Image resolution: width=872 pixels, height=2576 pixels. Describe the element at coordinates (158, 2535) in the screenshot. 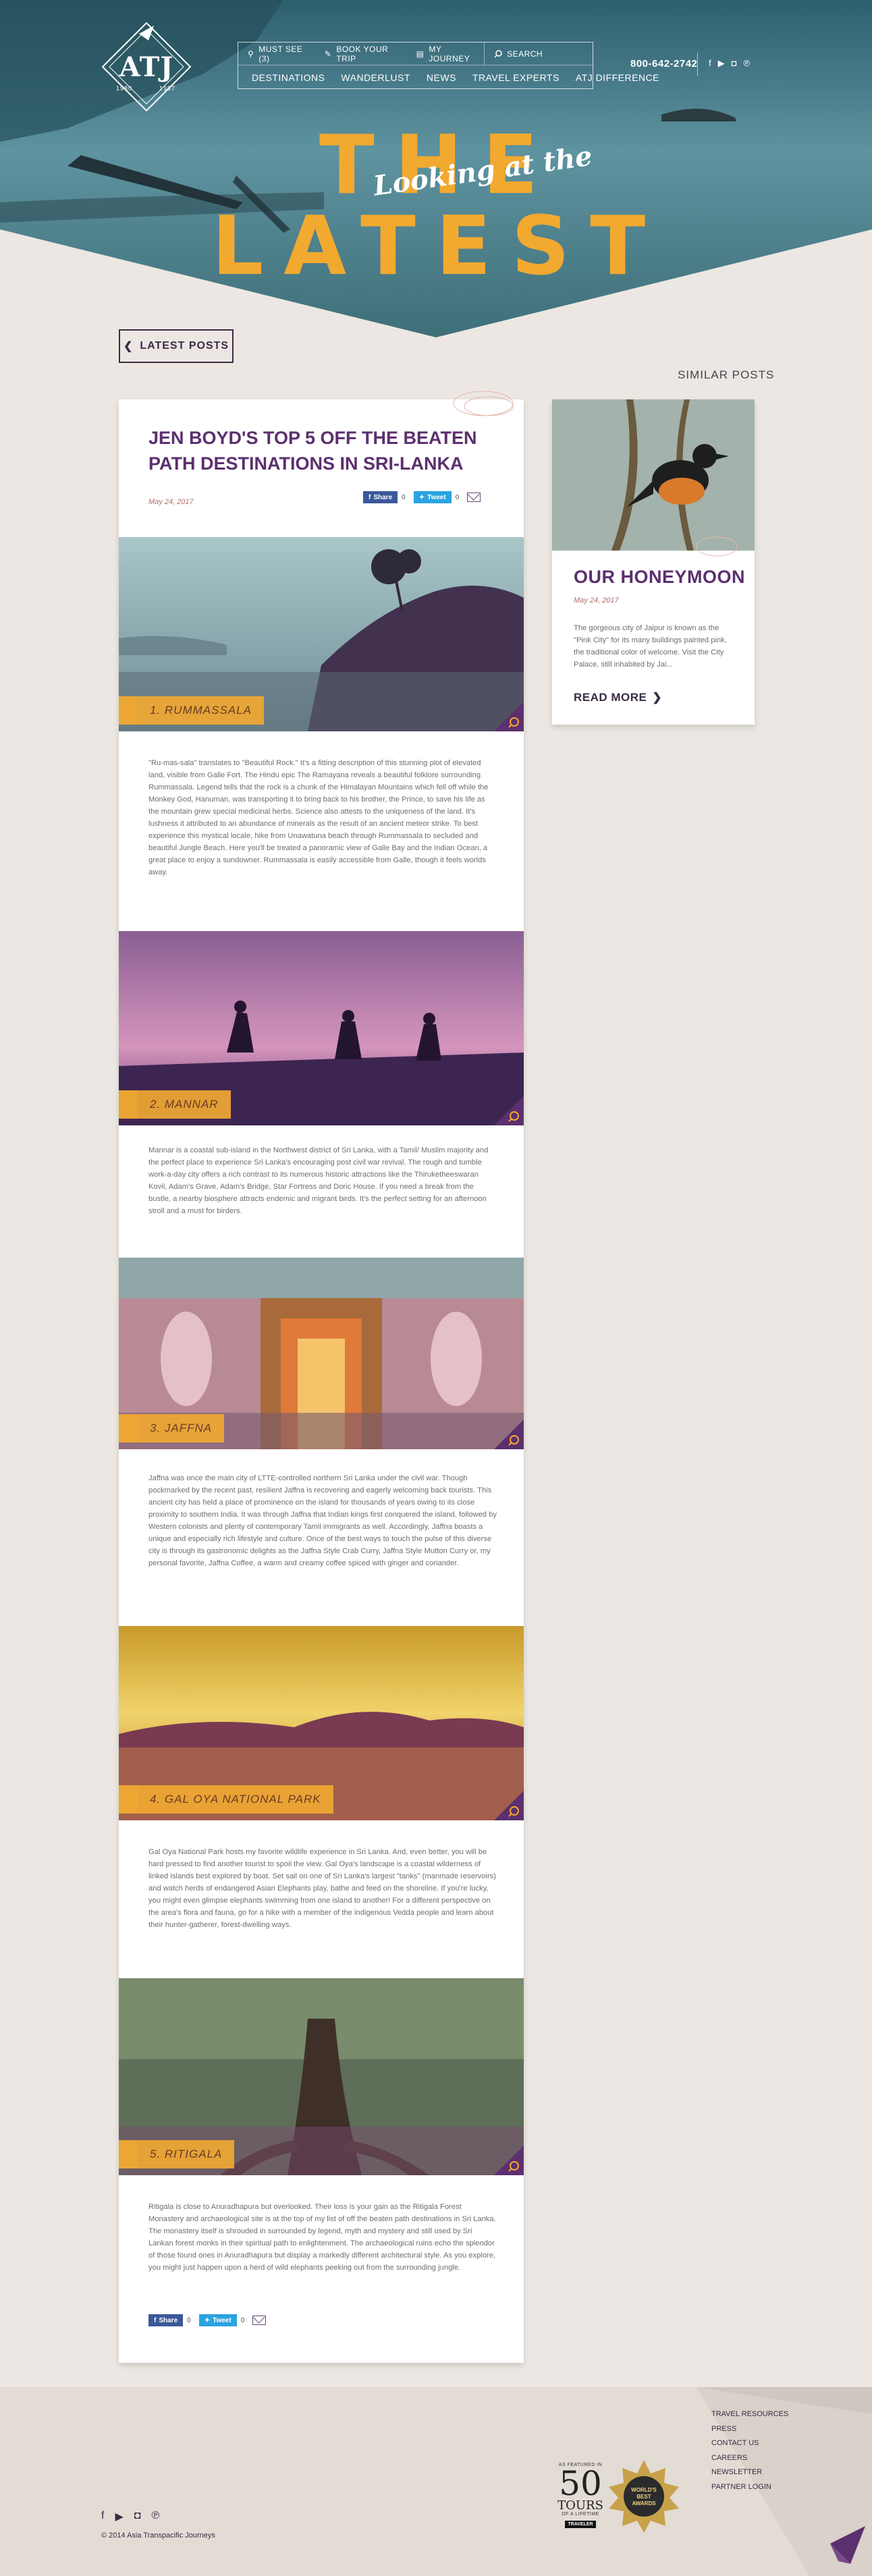

I see `copyright: © 2014 Asia Transpacific Journeys` at that location.